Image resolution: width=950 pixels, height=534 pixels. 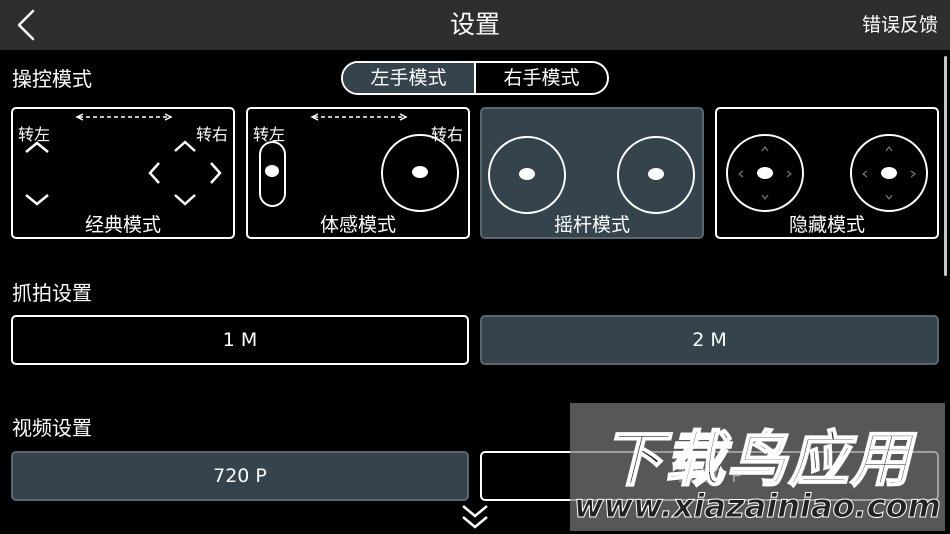 What do you see at coordinates (758, 506) in the screenshot?
I see `watermark-url: www.xiazainiao.com` at bounding box center [758, 506].